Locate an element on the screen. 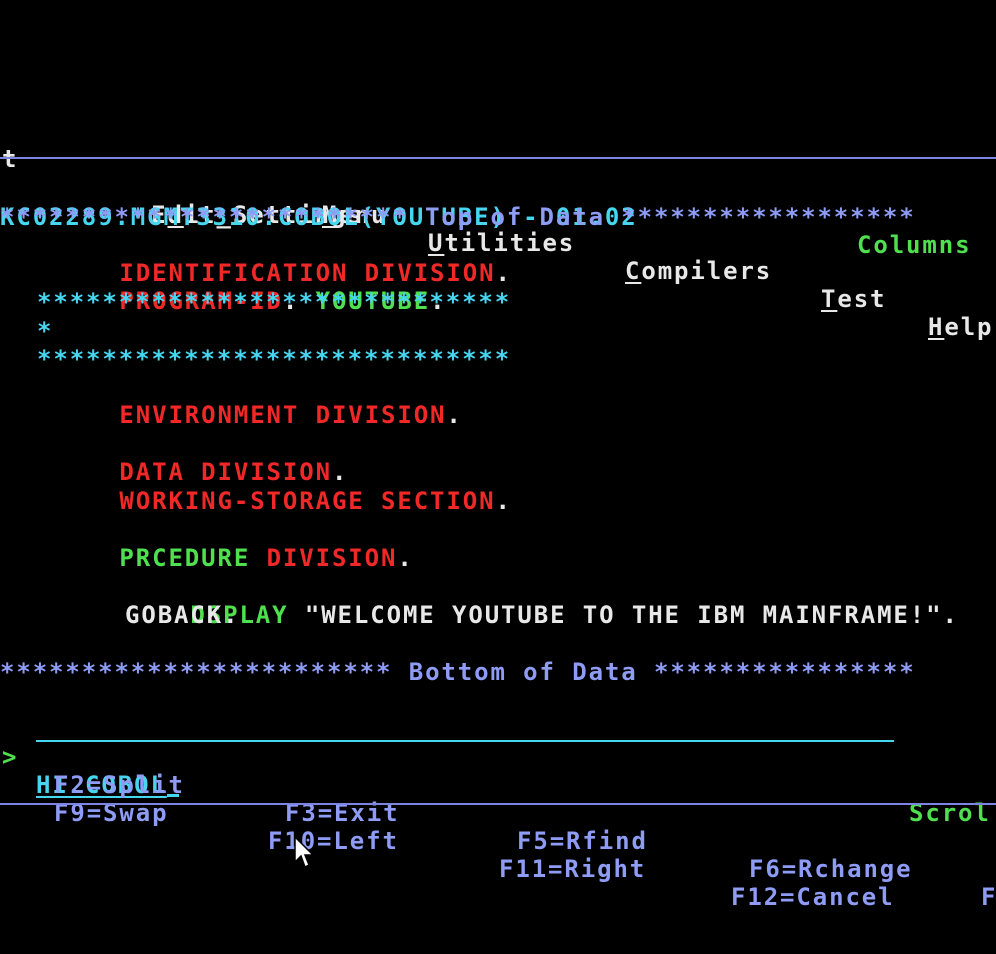 This screenshot has width=996, height=954. code-line-working-storage: WORKING-STORAGE SECTION. is located at coordinates (283, 487).